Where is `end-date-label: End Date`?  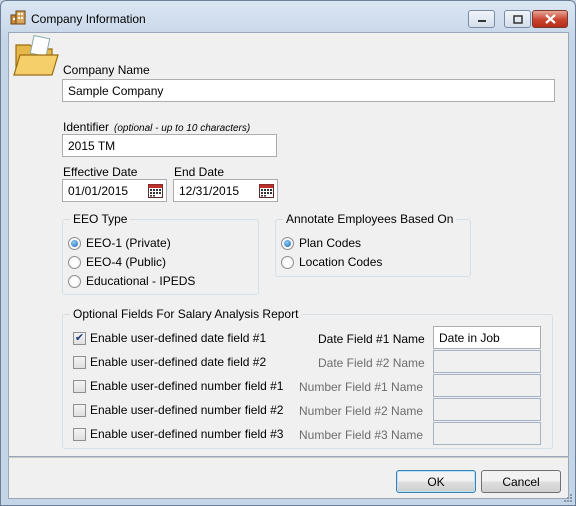
end-date-label: End Date is located at coordinates (199, 172).